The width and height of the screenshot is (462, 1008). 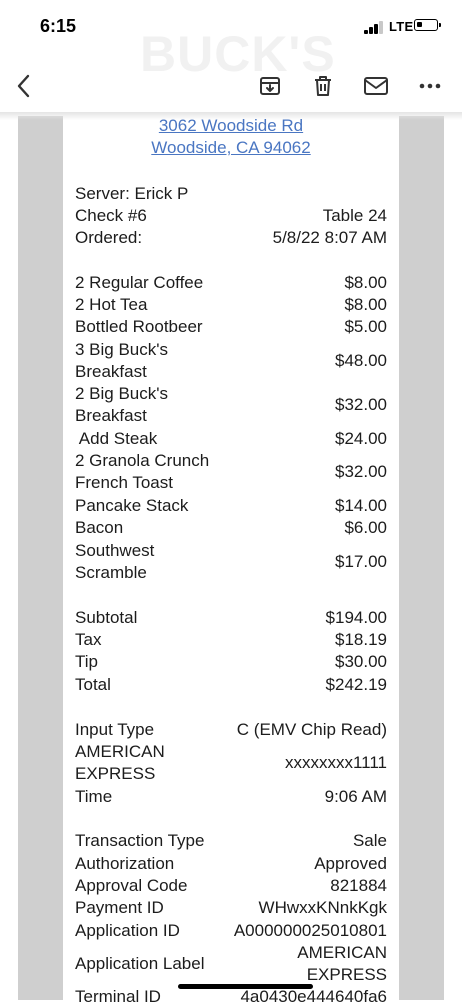 I want to click on status-time: 6:15, so click(x=58, y=26).